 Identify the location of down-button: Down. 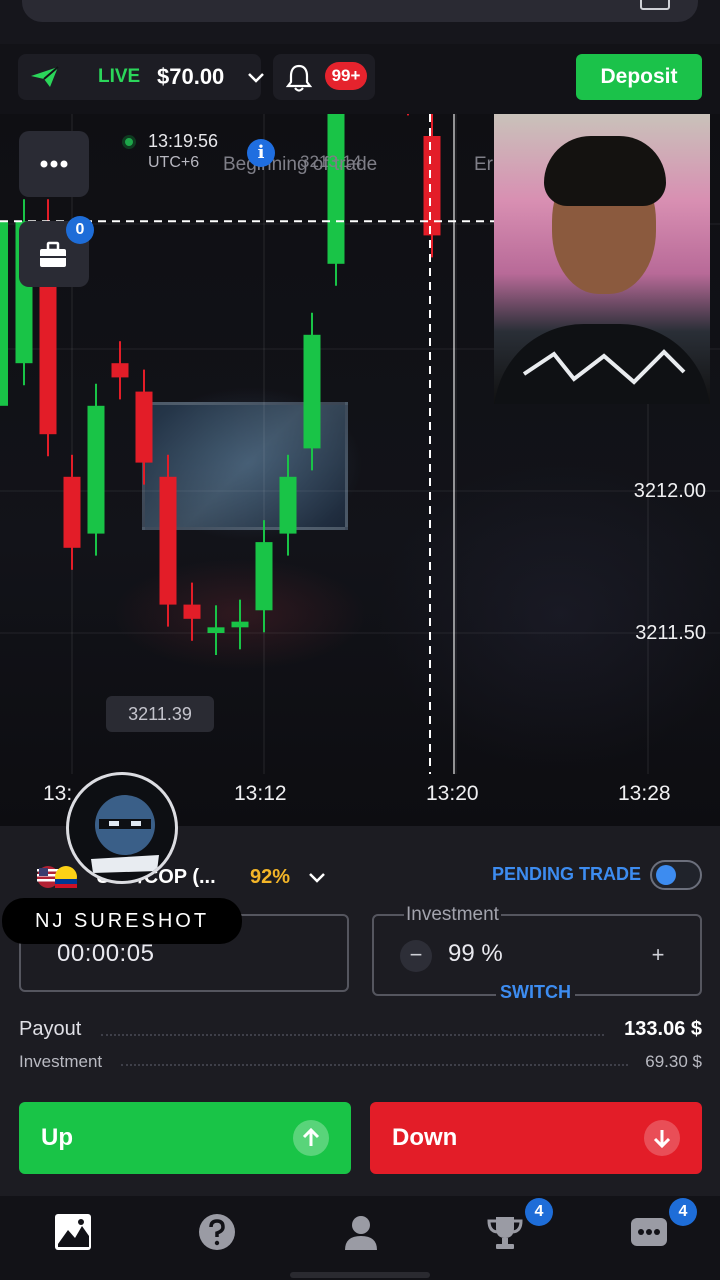
(536, 1138).